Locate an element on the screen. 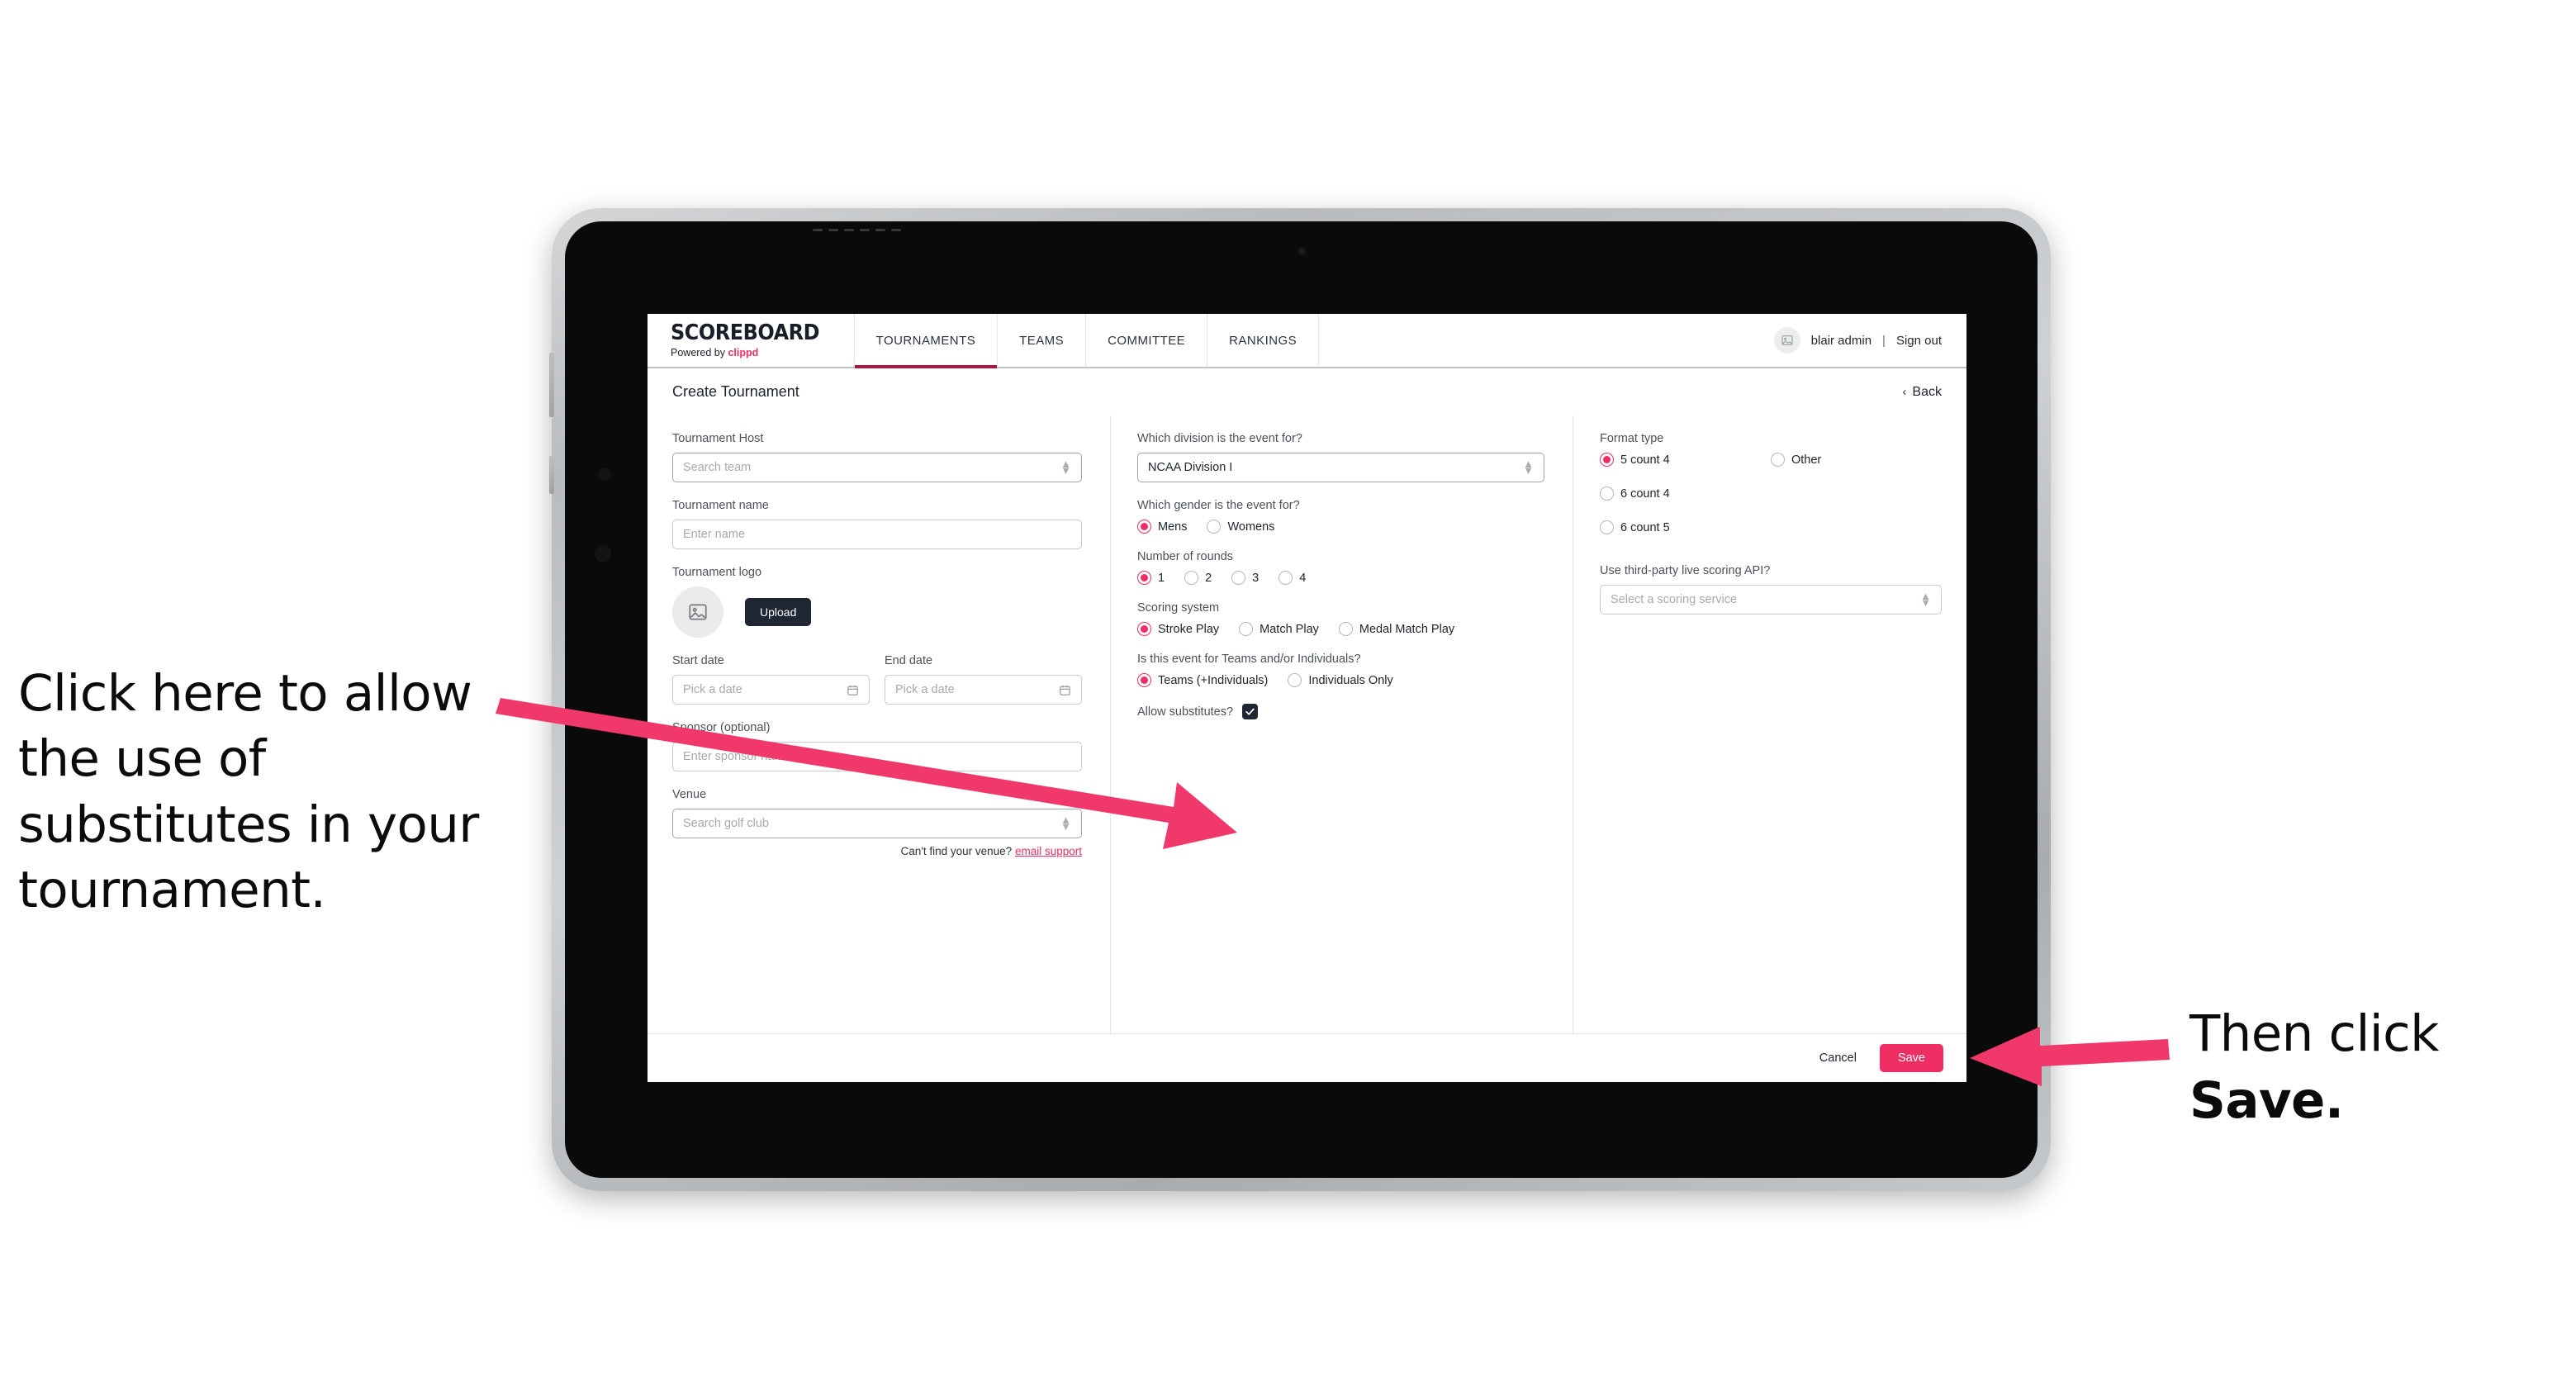 The image size is (2576, 1386). venue-select: Search golf club ▲ ▼ is located at coordinates (877, 823).